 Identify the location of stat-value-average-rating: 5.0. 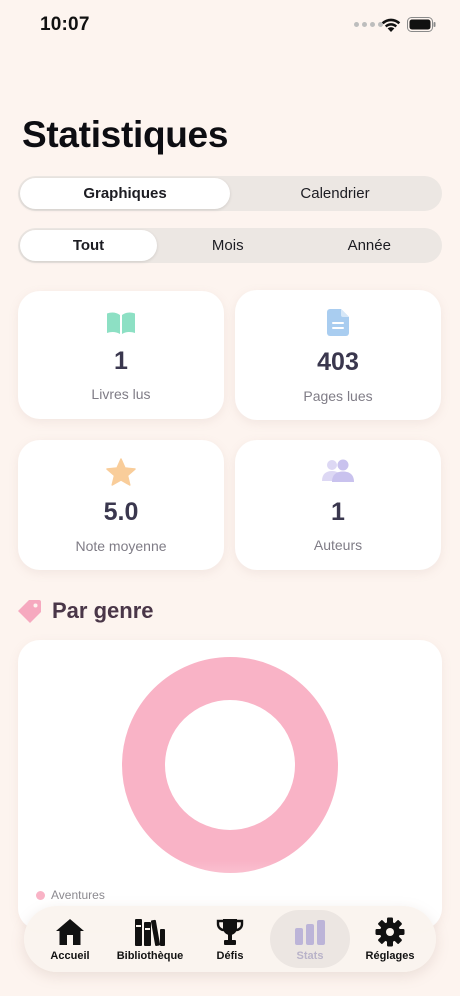
(121, 512).